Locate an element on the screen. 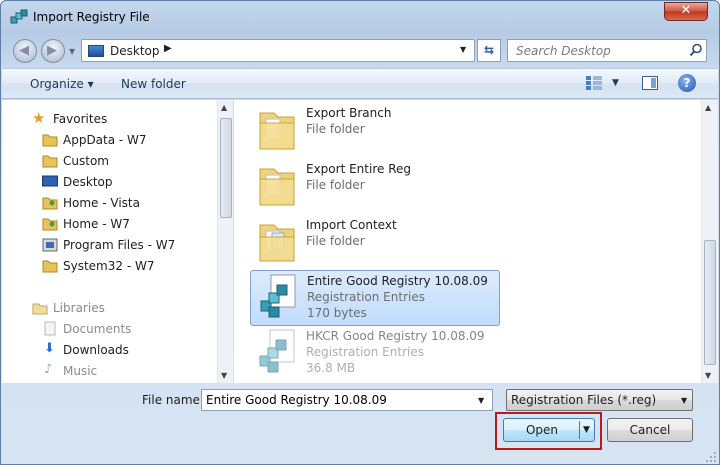 The image size is (720, 465). file-name-dropdown-icon: ▼ is located at coordinates (481, 400).